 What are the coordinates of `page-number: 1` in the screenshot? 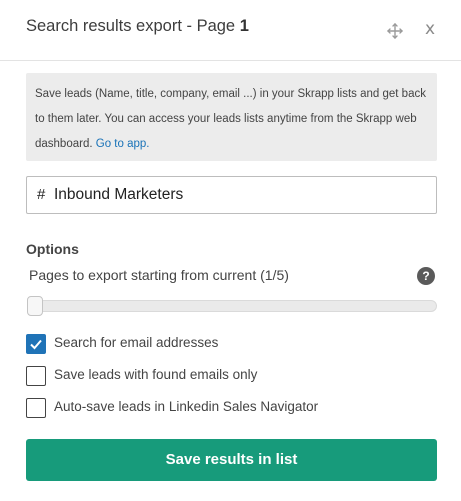 It's located at (244, 26).